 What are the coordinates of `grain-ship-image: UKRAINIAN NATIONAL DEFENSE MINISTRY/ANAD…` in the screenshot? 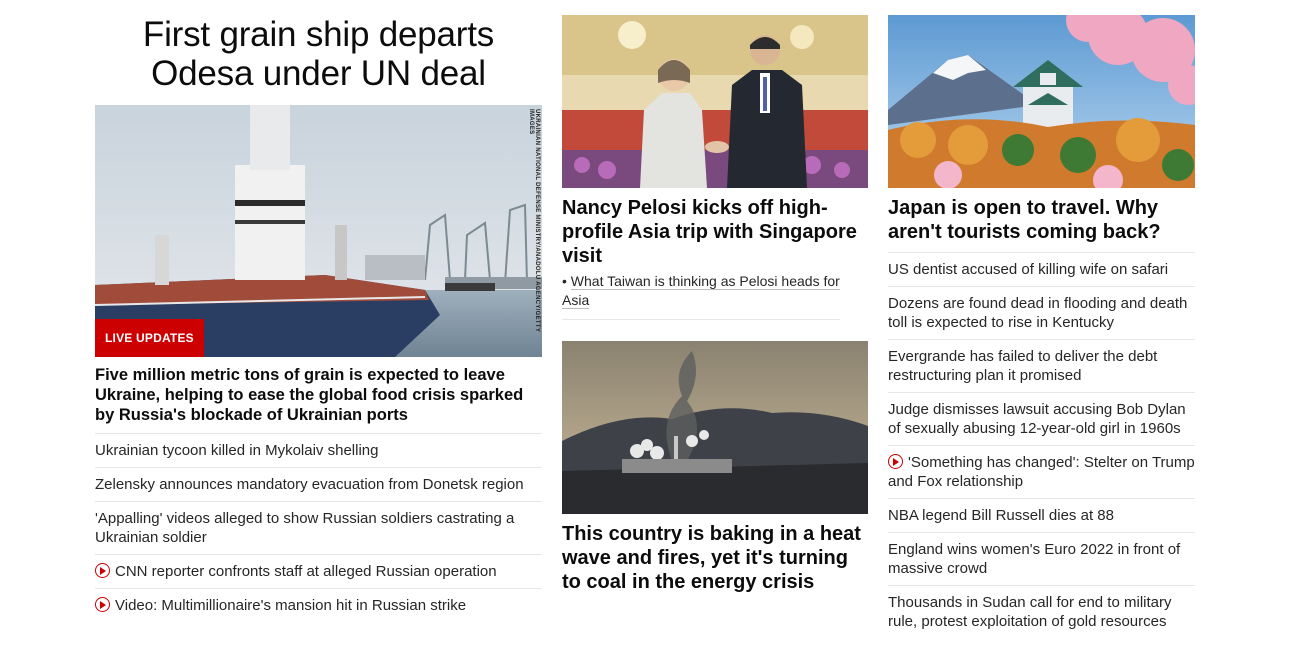 It's located at (318, 231).